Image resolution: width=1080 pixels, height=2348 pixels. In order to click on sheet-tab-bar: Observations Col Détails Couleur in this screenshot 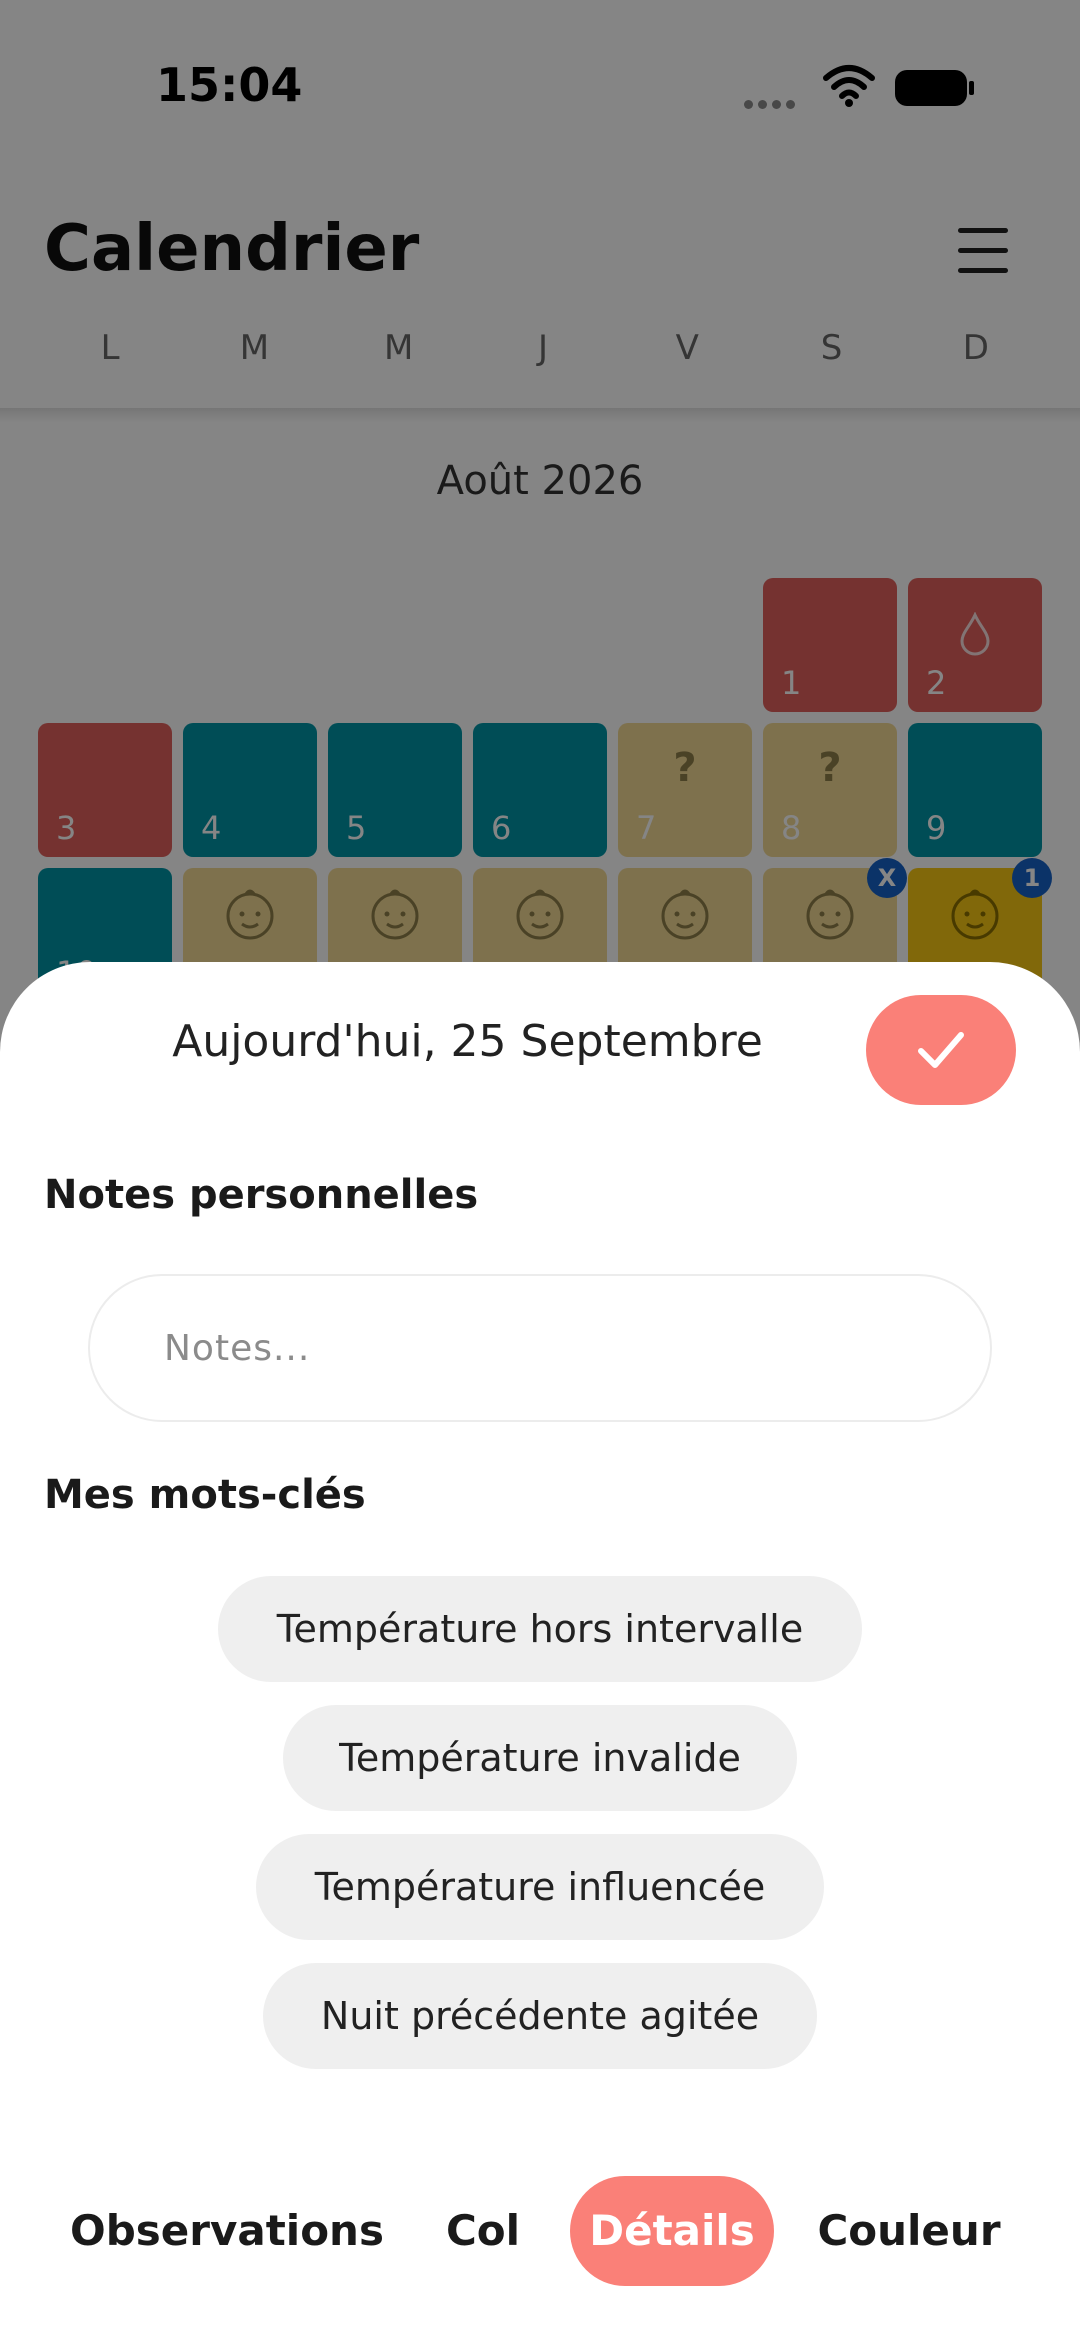, I will do `click(540, 2231)`.